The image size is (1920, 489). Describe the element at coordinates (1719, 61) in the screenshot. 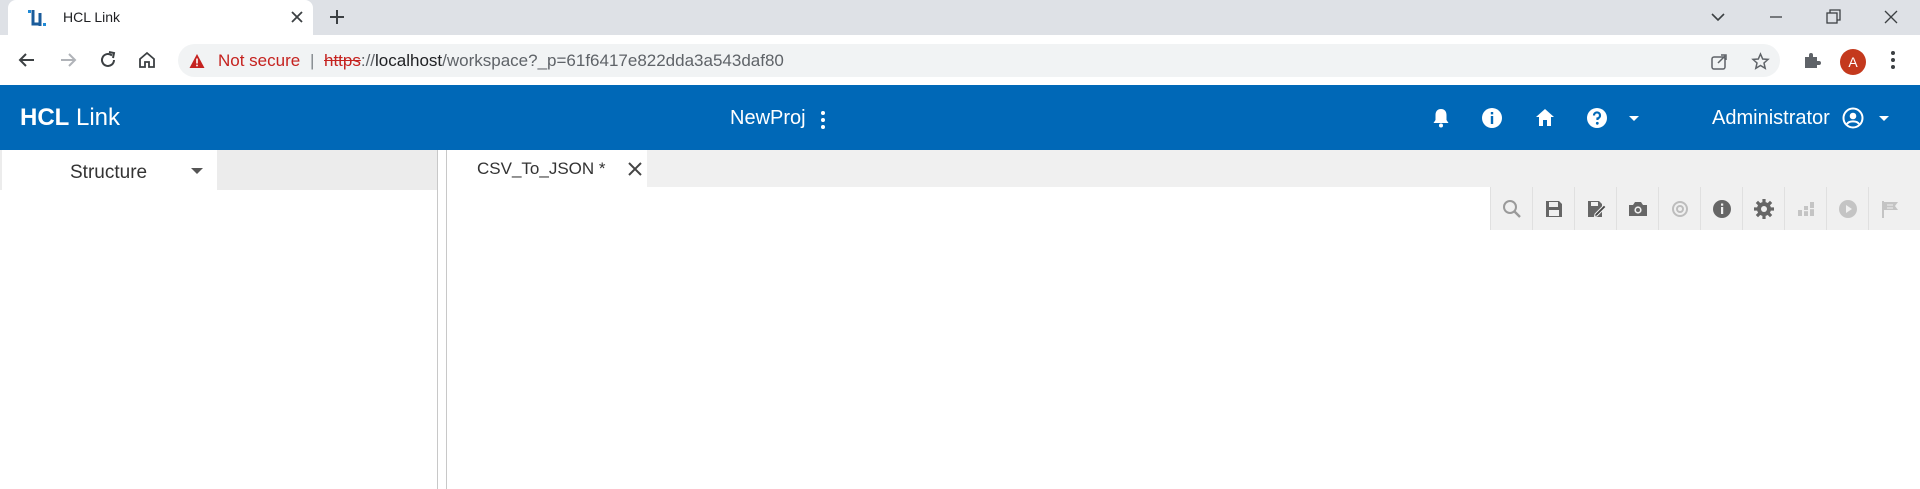

I see `share-icon` at that location.